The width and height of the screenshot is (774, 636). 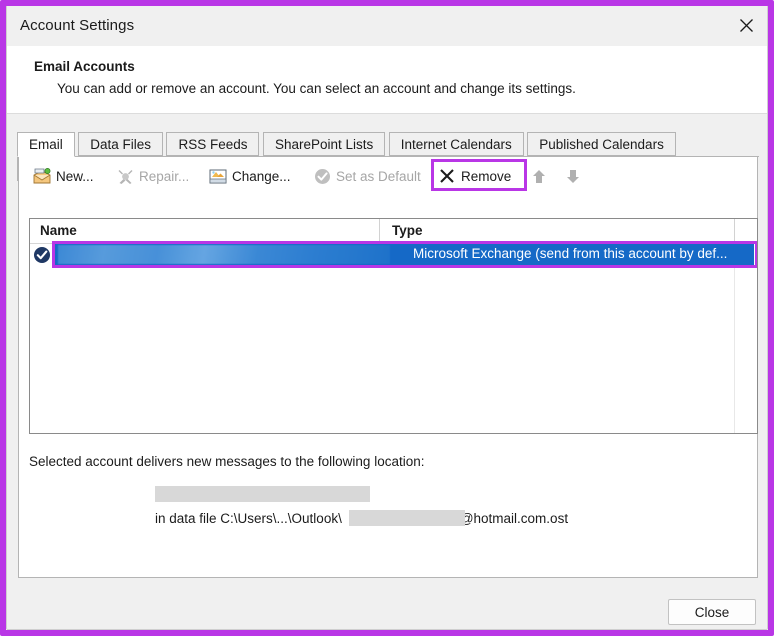 I want to click on set-as-default-button: Set as Default, so click(x=367, y=176).